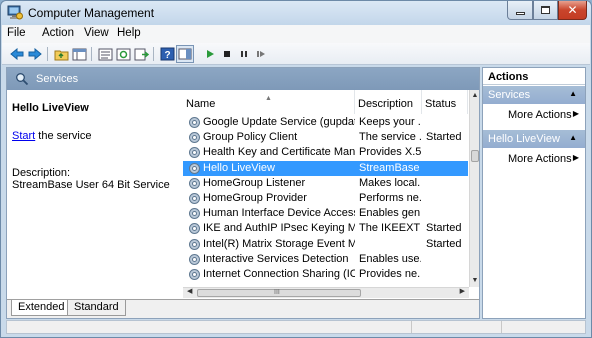 The image size is (592, 338). I want to click on menu-help: Help, so click(129, 33).